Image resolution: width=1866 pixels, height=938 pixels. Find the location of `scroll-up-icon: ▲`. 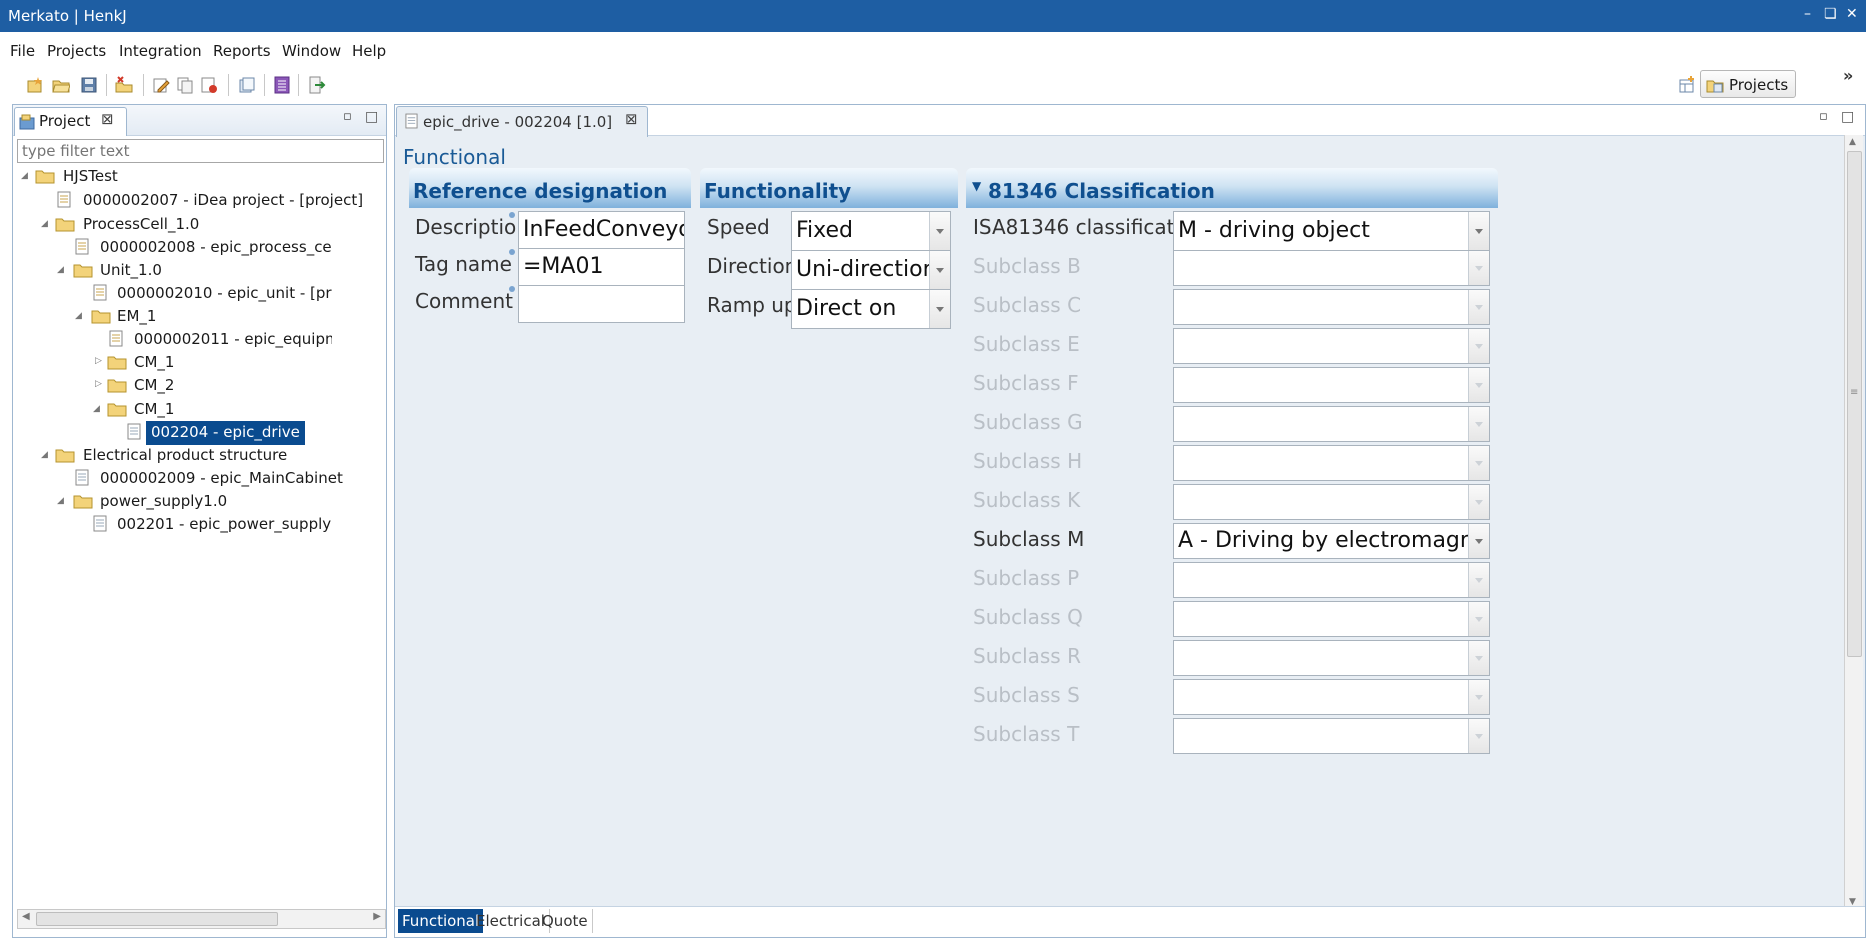

scroll-up-icon: ▲ is located at coordinates (1852, 142).